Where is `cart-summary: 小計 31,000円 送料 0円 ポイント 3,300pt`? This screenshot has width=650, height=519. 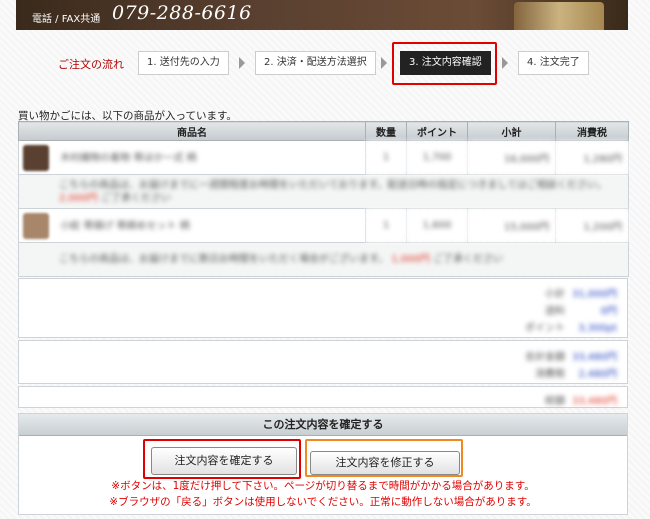 cart-summary: 小計 31,000円 送料 0円 ポイント 3,300pt is located at coordinates (323, 308).